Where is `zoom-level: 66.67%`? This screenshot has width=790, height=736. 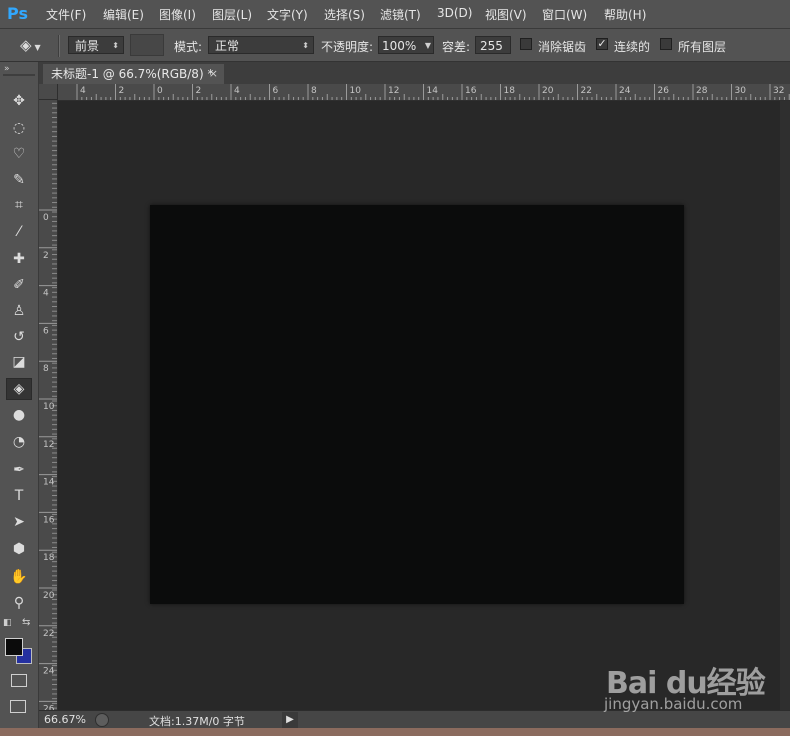
zoom-level: 66.67% is located at coordinates (65, 719).